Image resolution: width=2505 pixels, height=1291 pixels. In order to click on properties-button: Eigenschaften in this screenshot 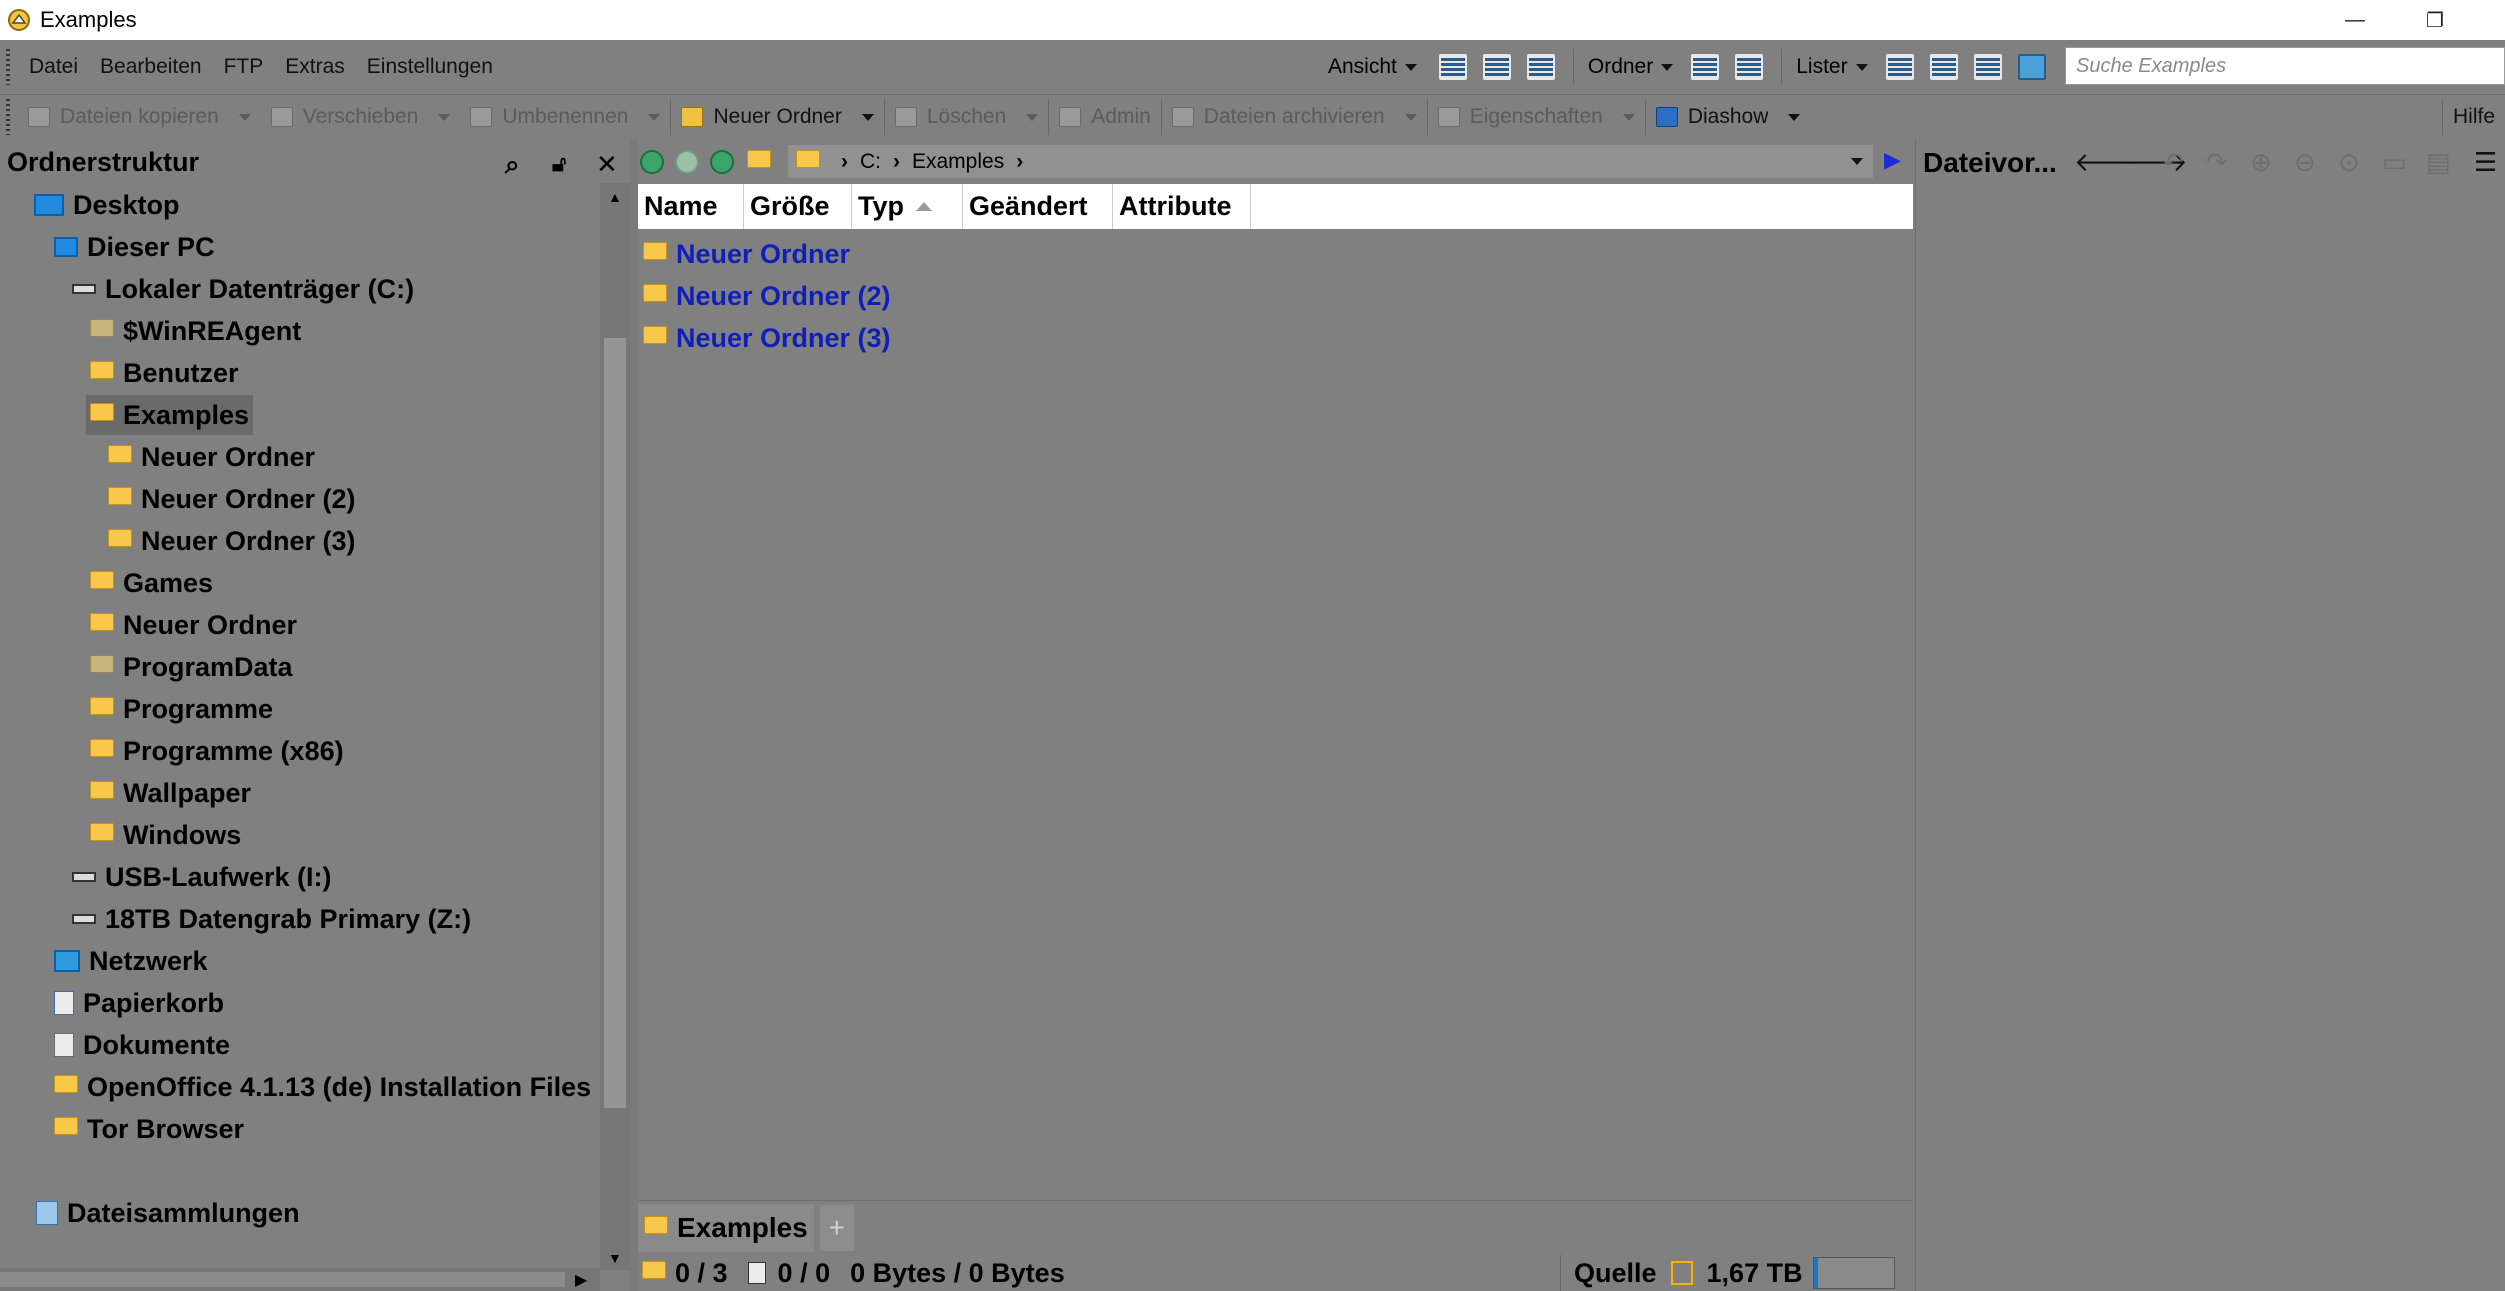, I will do `click(1536, 117)`.